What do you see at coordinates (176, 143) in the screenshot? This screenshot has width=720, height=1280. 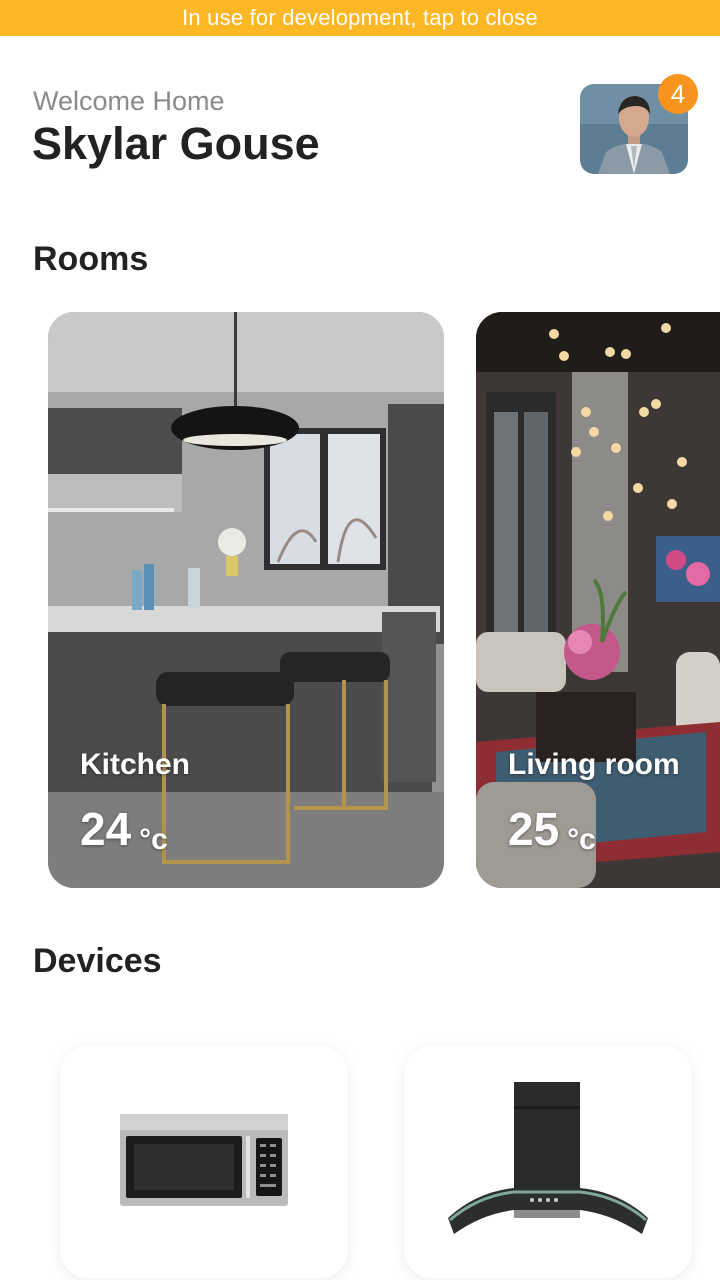 I see `user-name: Skylar Gouse` at bounding box center [176, 143].